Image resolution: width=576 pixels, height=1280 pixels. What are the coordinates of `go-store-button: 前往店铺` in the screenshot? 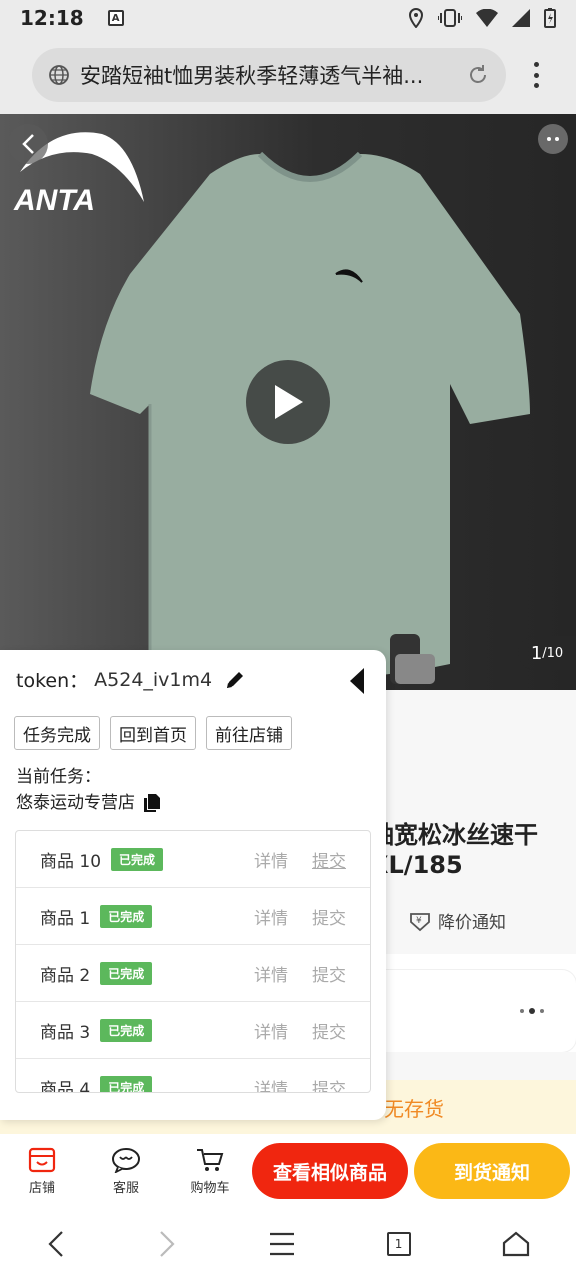 It's located at (249, 733).